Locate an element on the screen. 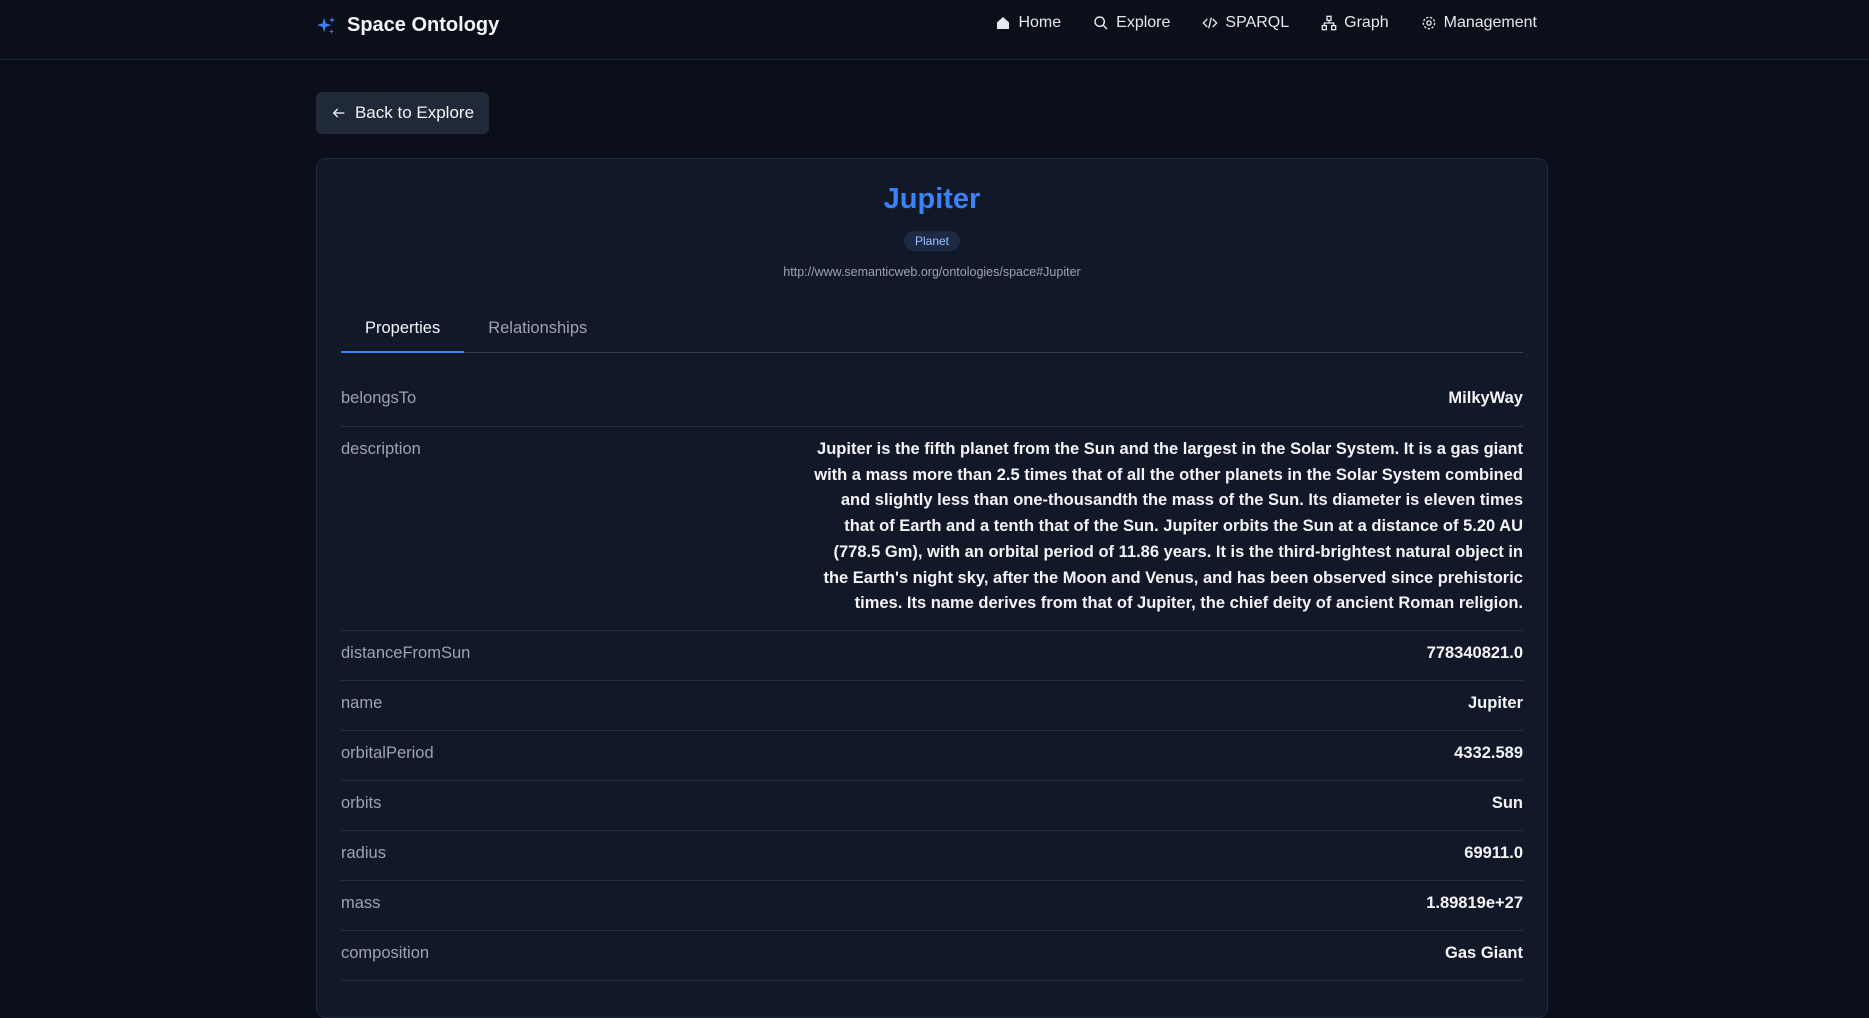 Image resolution: width=1869 pixels, height=1018 pixels. property-key: composition is located at coordinates (385, 952).